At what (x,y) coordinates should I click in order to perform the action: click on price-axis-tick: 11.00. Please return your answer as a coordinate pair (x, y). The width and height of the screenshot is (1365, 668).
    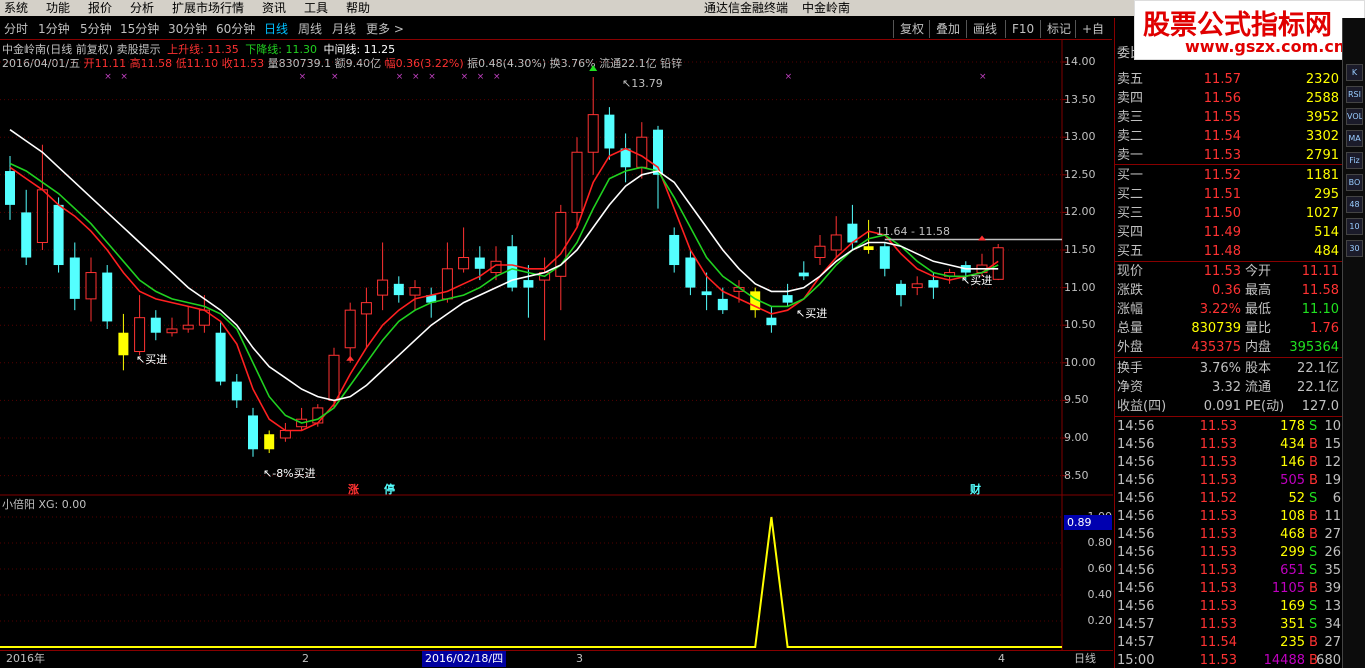
    Looking at the image, I should click on (1080, 287).